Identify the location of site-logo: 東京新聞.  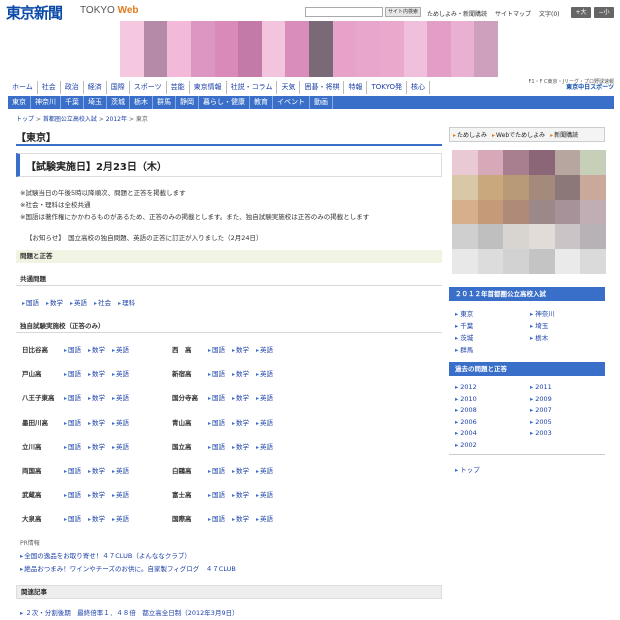
(34, 12).